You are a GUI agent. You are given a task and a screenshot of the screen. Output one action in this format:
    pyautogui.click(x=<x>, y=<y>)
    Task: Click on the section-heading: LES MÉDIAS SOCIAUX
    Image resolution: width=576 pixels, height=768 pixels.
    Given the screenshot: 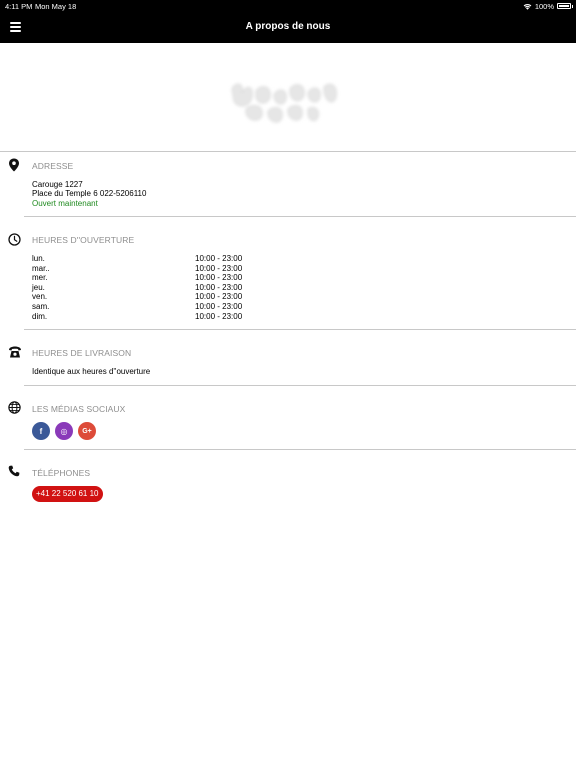 What is the action you would take?
    pyautogui.click(x=79, y=409)
    